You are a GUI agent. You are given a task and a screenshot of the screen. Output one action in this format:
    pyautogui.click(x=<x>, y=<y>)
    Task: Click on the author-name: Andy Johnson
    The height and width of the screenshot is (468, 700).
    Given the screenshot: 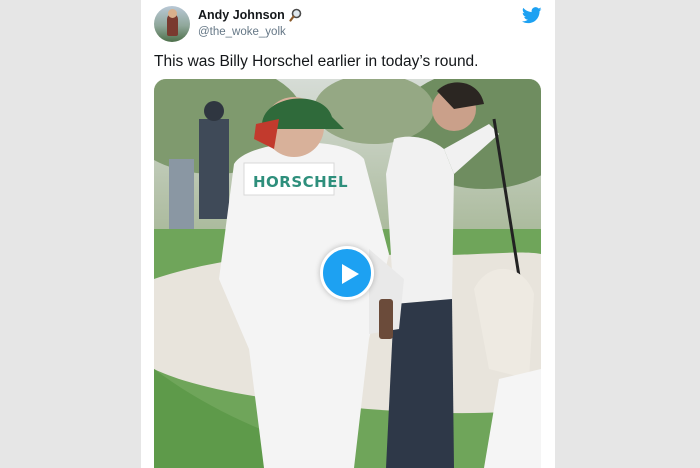 What is the action you would take?
    pyautogui.click(x=241, y=15)
    